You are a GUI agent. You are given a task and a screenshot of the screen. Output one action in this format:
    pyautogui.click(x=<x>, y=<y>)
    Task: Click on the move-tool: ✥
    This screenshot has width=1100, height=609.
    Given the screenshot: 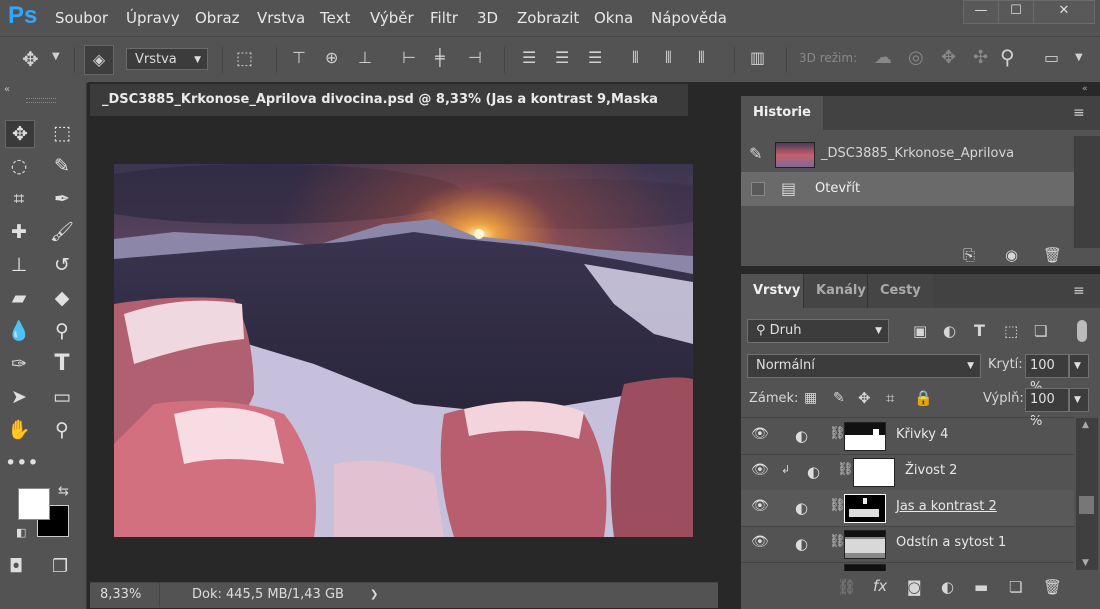 What is the action you would take?
    pyautogui.click(x=20, y=134)
    